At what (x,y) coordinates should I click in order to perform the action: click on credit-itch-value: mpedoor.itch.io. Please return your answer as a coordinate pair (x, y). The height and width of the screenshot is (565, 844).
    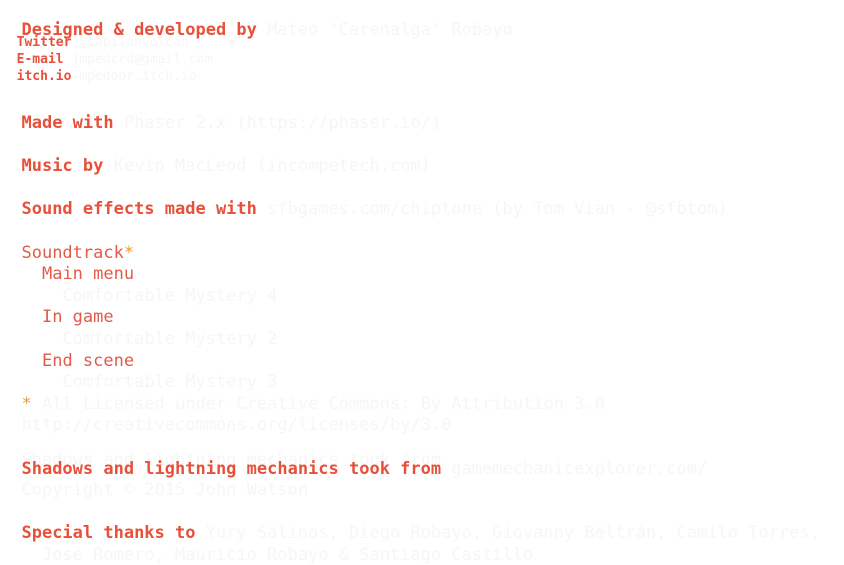
    Looking at the image, I should click on (134, 76).